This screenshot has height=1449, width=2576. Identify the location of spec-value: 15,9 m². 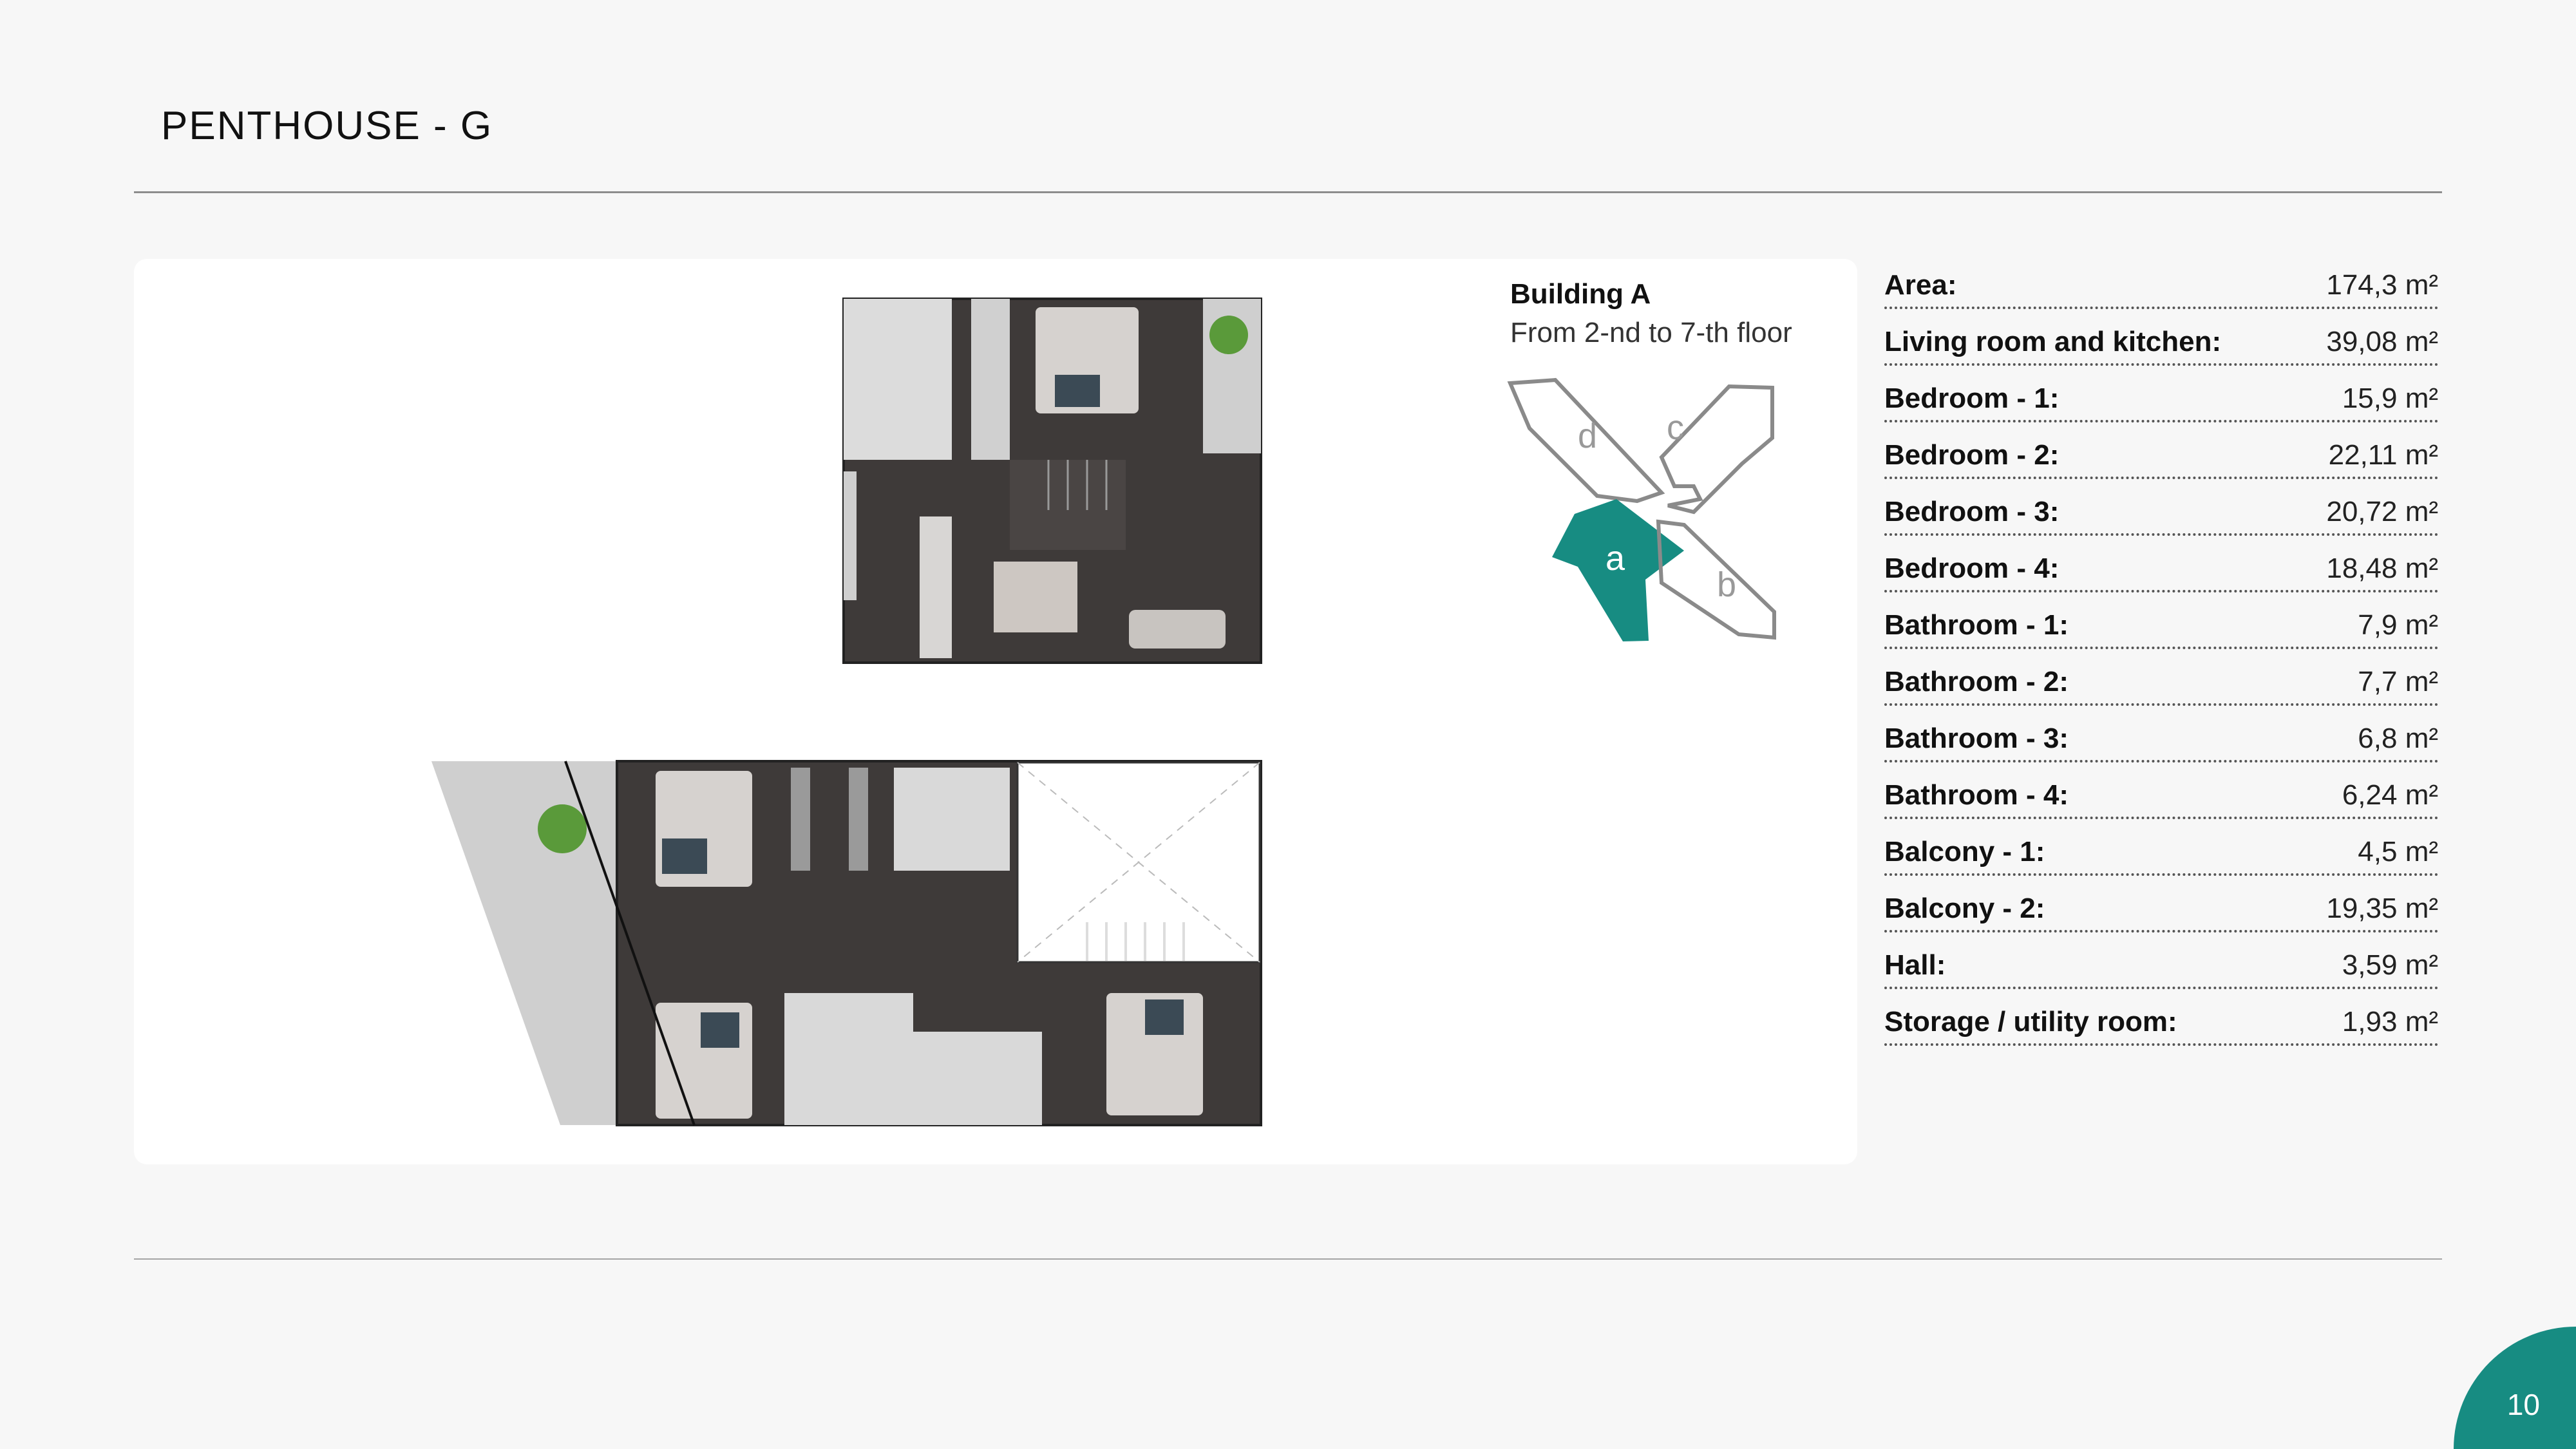
(2390, 399).